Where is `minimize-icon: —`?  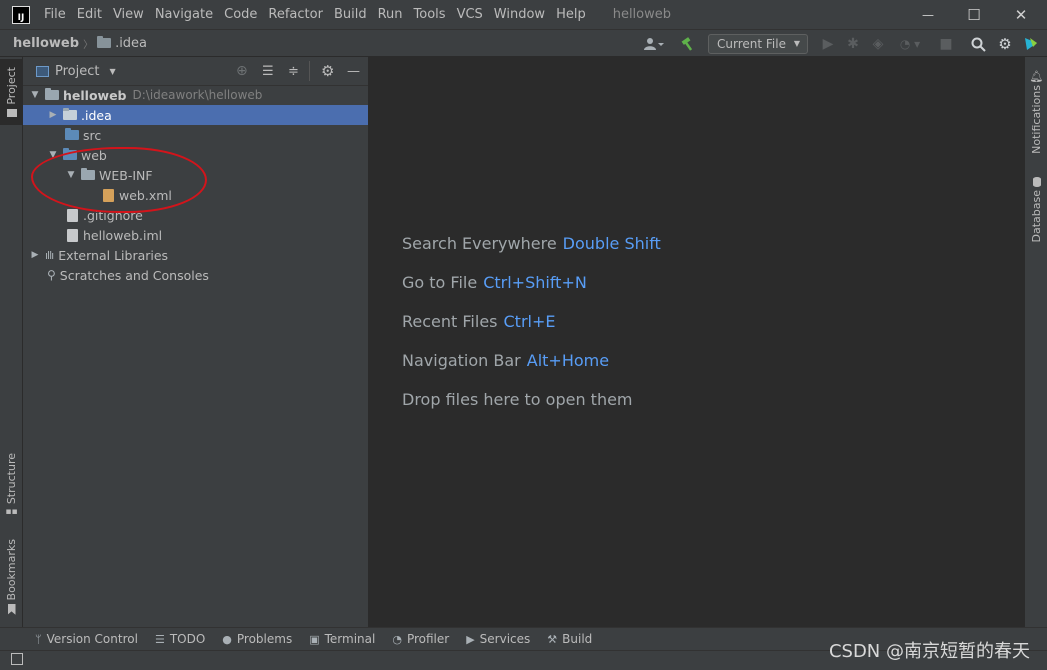
minimize-icon: — is located at coordinates (928, 14).